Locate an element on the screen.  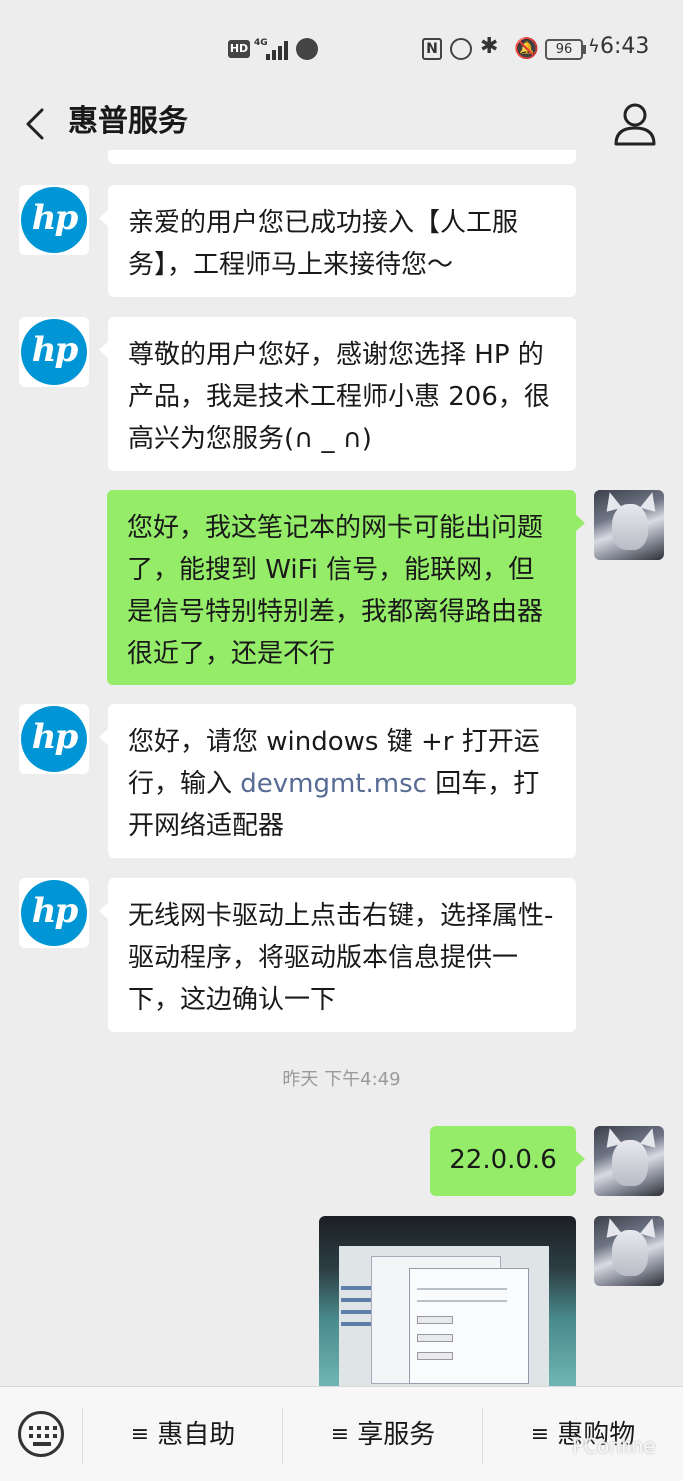
message-bubble-outgoing: 22.0.0.6 is located at coordinates (507, 1161).